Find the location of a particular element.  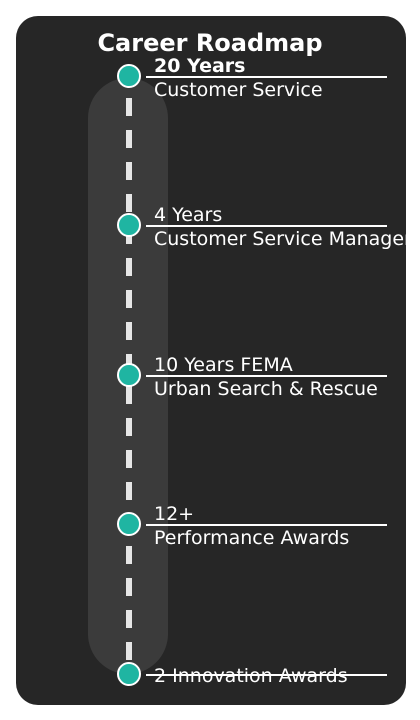

milestone: 4 Years Customer Service Manager is located at coordinates (211, 244).